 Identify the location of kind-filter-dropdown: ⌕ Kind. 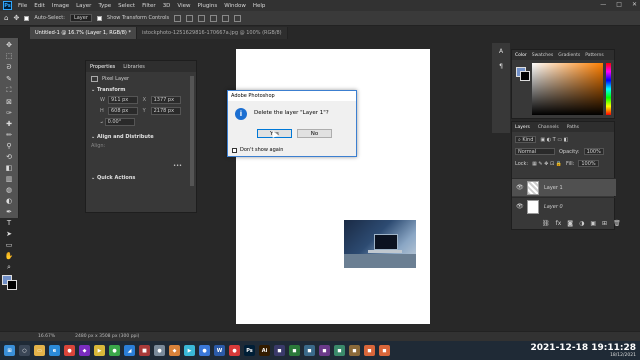
(526, 139).